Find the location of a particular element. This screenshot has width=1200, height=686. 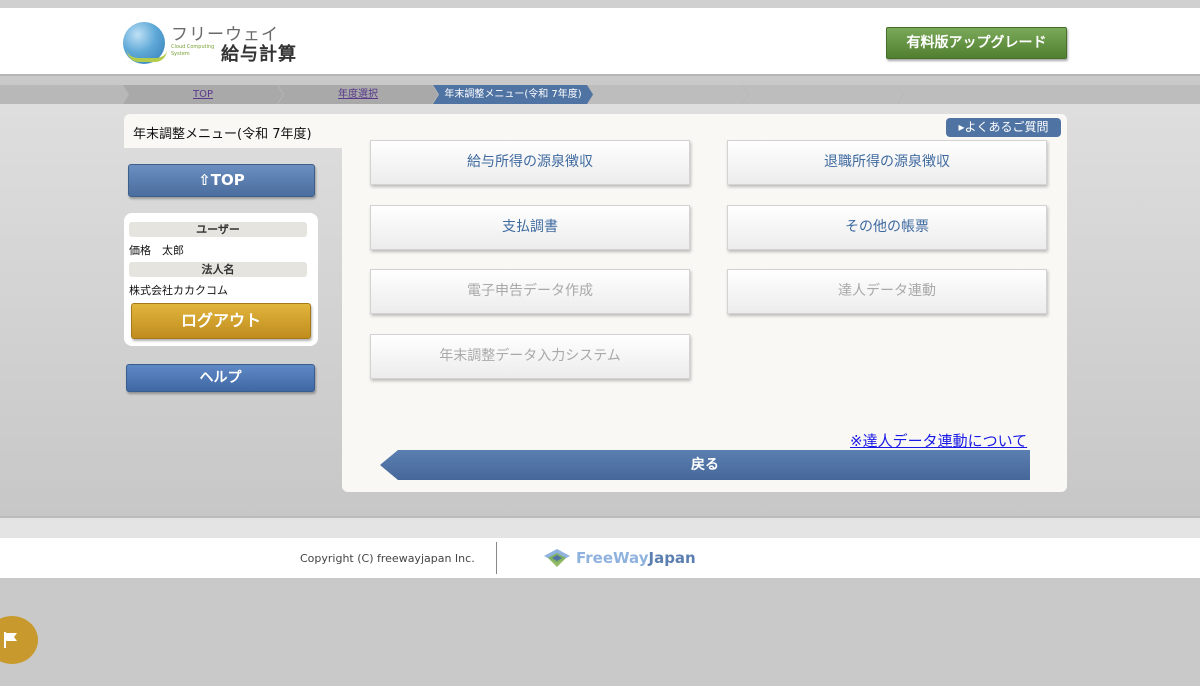

breadcrumb-link-year: 年度選択 is located at coordinates (358, 94).